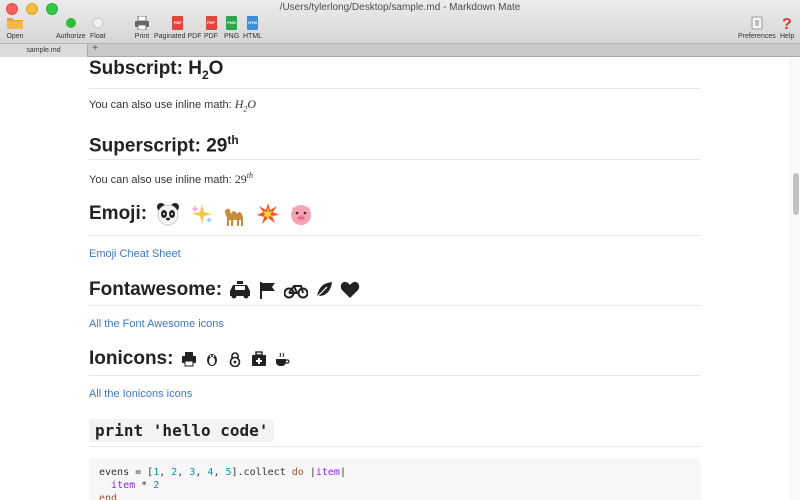 Image resolution: width=800 pixels, height=500 pixels. What do you see at coordinates (295, 291) in the screenshot?
I see `bicycle-icon` at bounding box center [295, 291].